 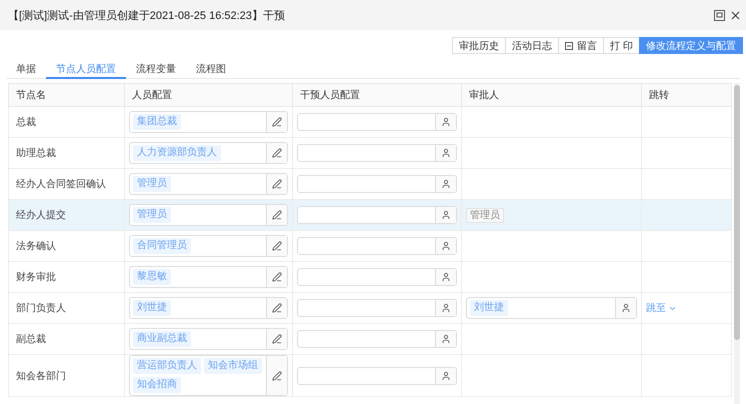 What do you see at coordinates (157, 385) in the screenshot?
I see `person-tag: 知会招商` at bounding box center [157, 385].